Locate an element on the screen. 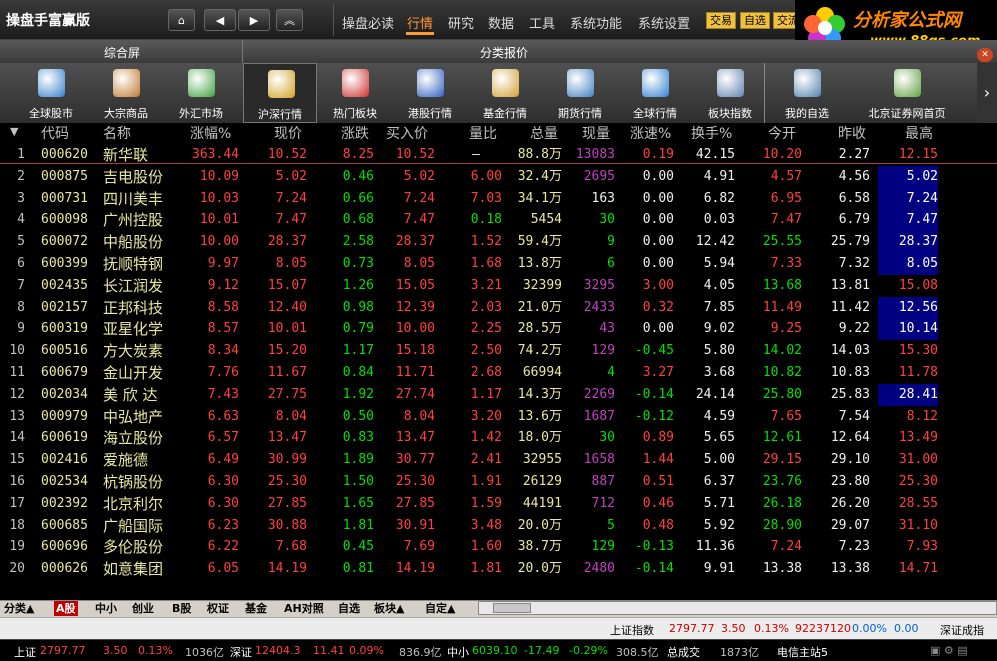  column-header-11: 今开 is located at coordinates (782, 133).